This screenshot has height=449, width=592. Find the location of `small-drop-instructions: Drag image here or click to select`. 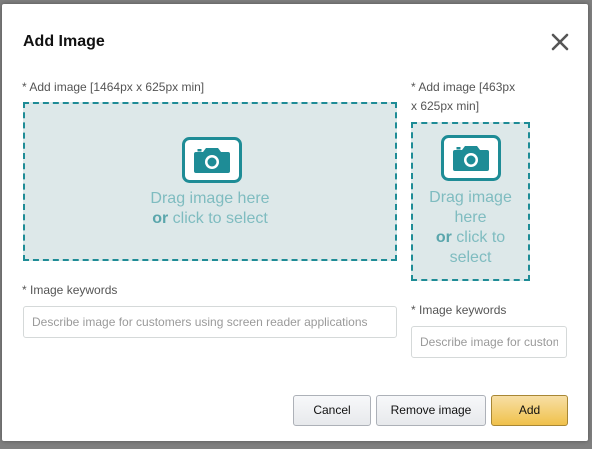

small-drop-instructions: Drag image here or click to select is located at coordinates (470, 228).